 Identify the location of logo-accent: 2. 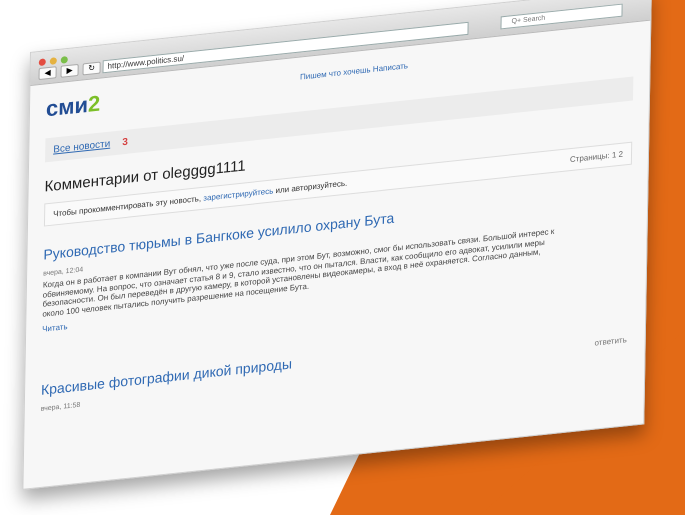
(94, 103).